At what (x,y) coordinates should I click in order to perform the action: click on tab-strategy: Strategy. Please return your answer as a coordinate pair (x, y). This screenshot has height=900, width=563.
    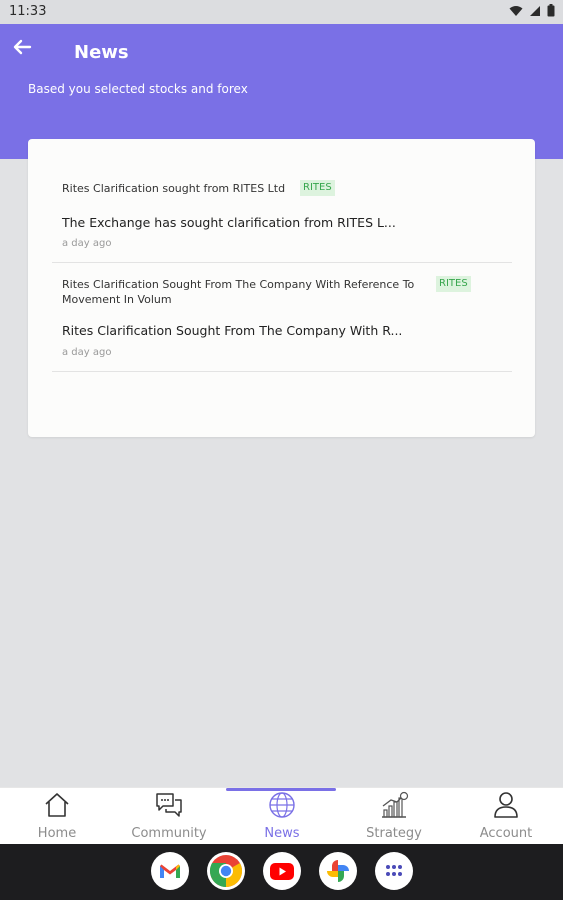
    Looking at the image, I should click on (394, 816).